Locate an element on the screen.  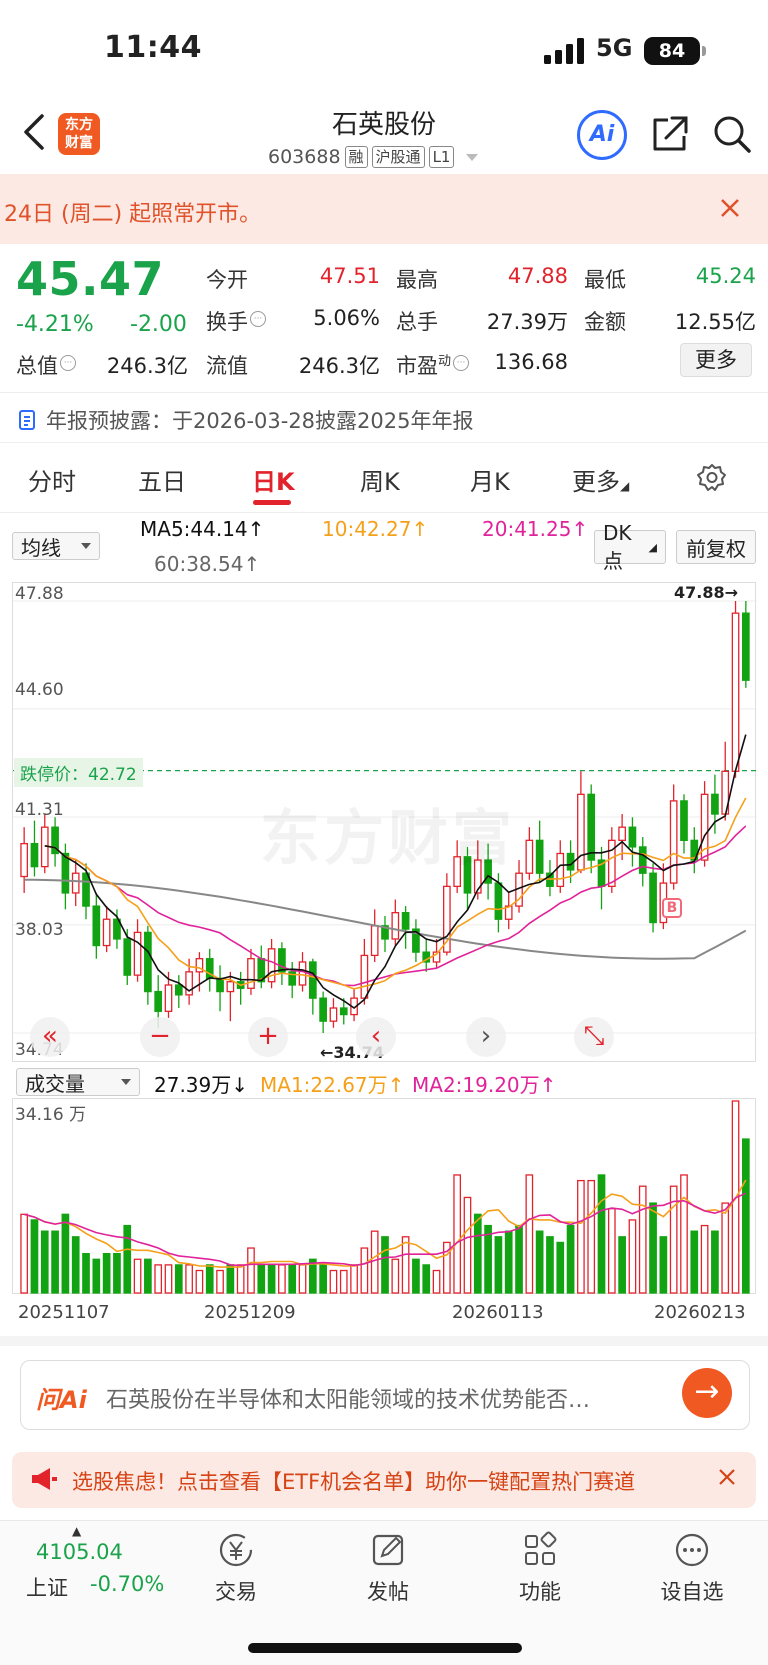
scroll-right-button: › is located at coordinates (486, 1037).